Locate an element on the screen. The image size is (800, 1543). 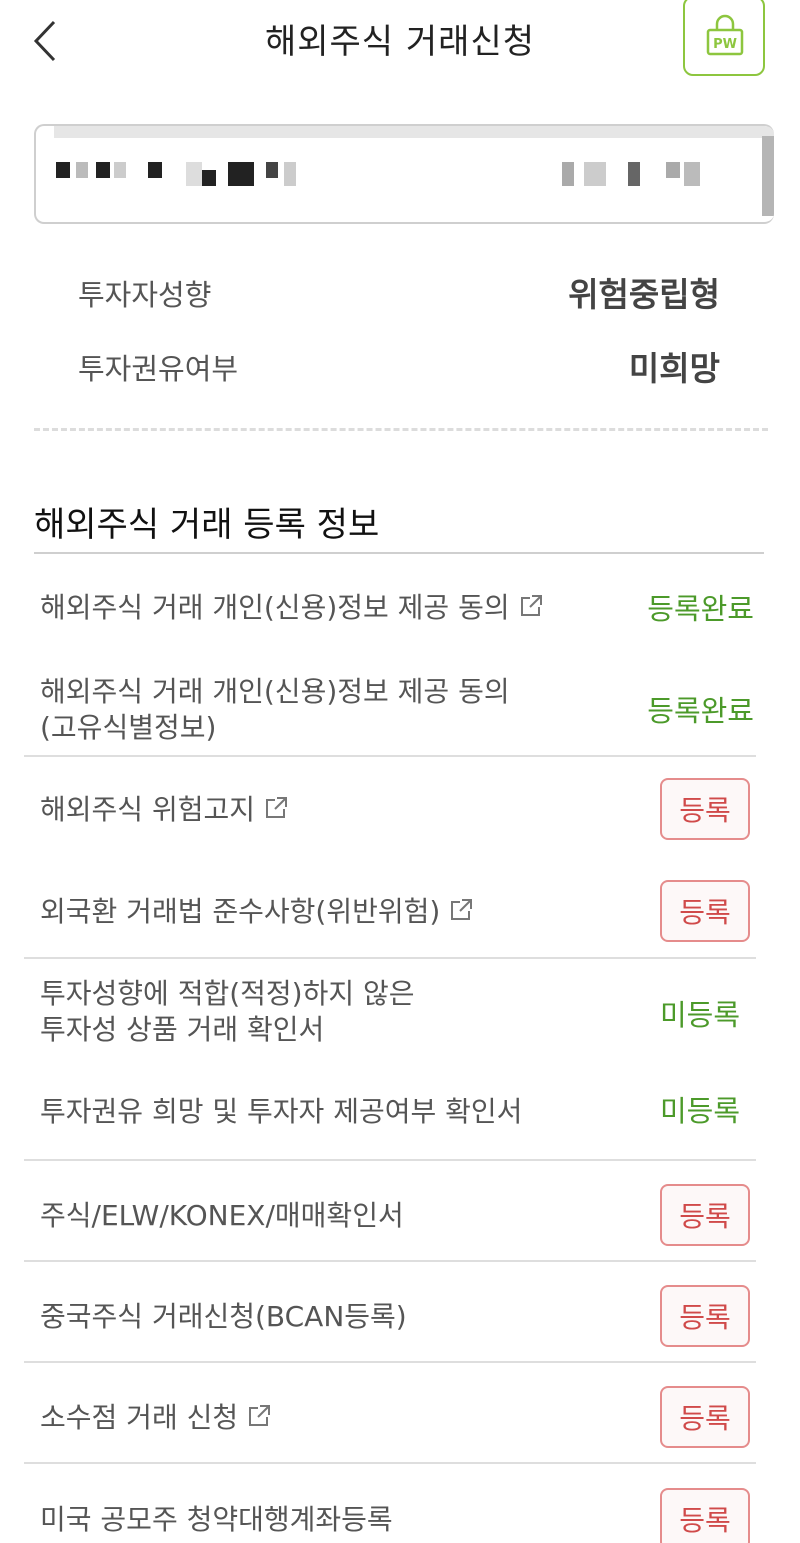
item-label-line1: 외국환 거래법 준수사항(위반위험) is located at coordinates (240, 911).